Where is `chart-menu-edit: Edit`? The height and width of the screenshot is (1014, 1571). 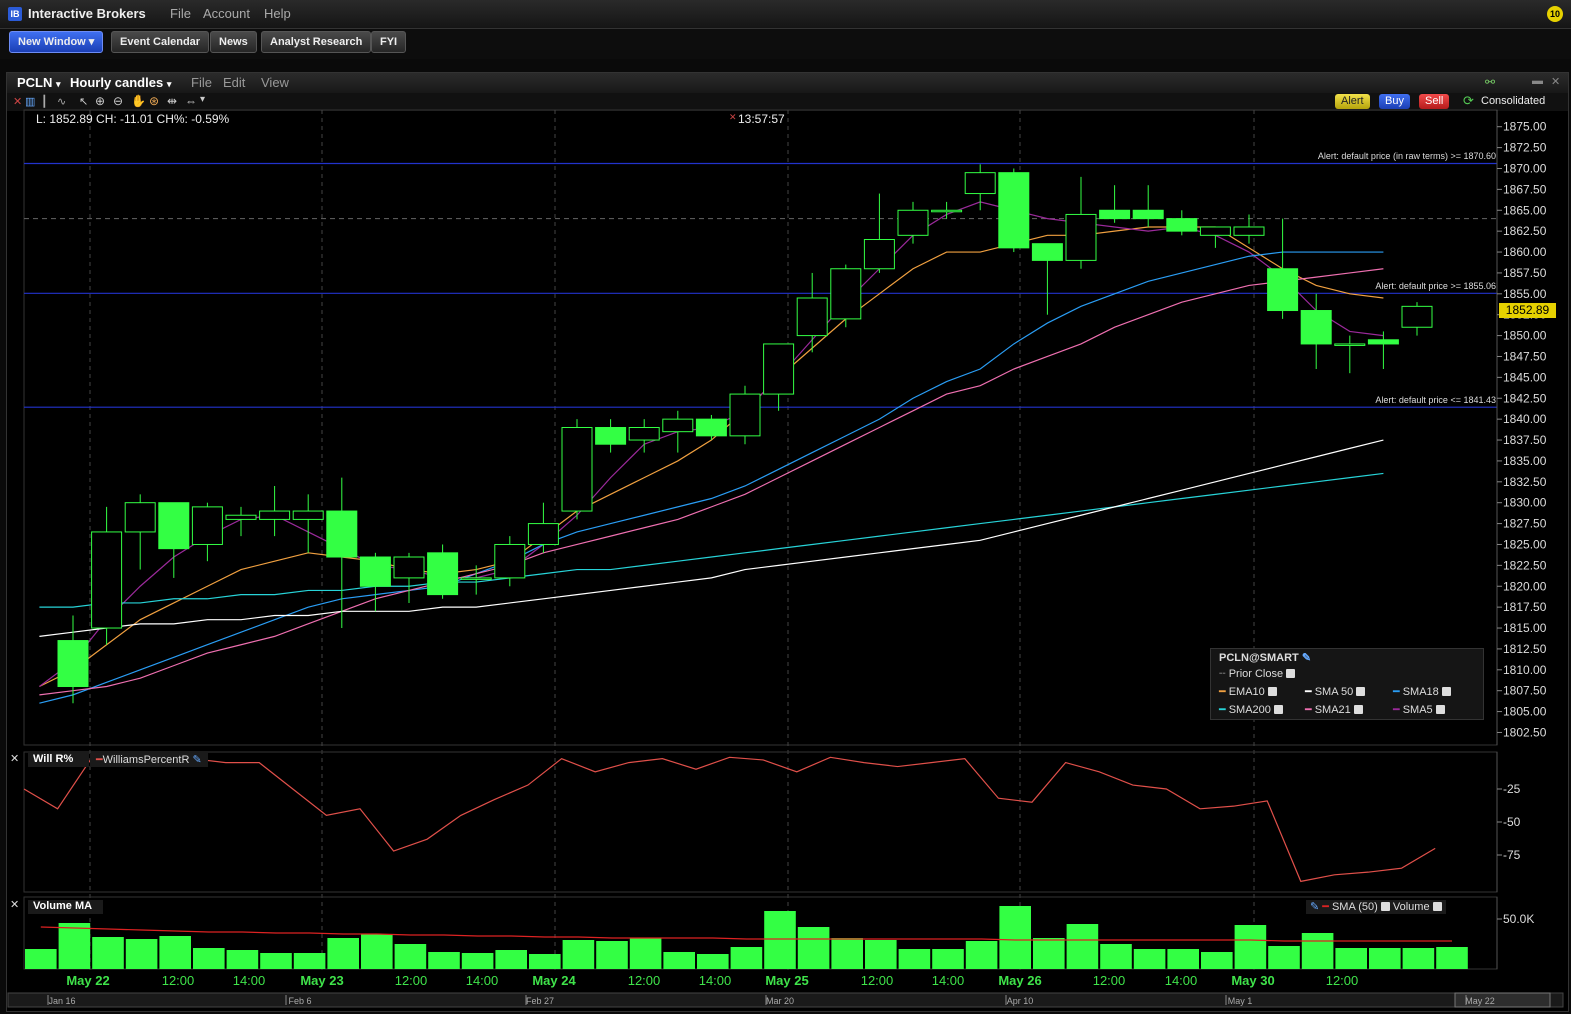 chart-menu-edit: Edit is located at coordinates (234, 82).